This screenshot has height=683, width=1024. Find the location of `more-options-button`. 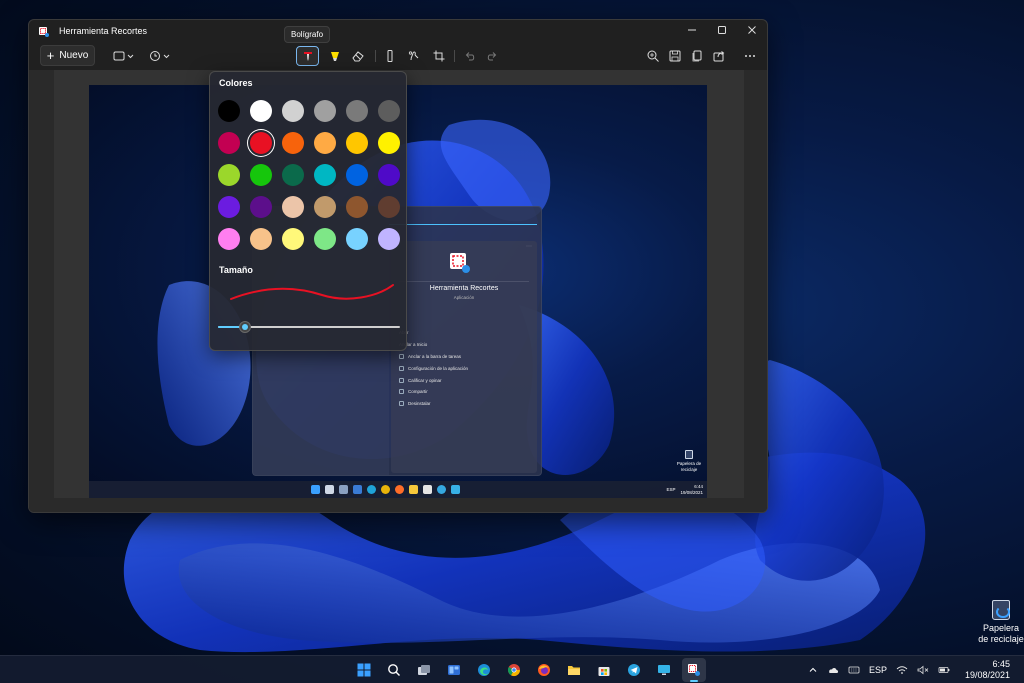

more-options-button is located at coordinates (750, 56).